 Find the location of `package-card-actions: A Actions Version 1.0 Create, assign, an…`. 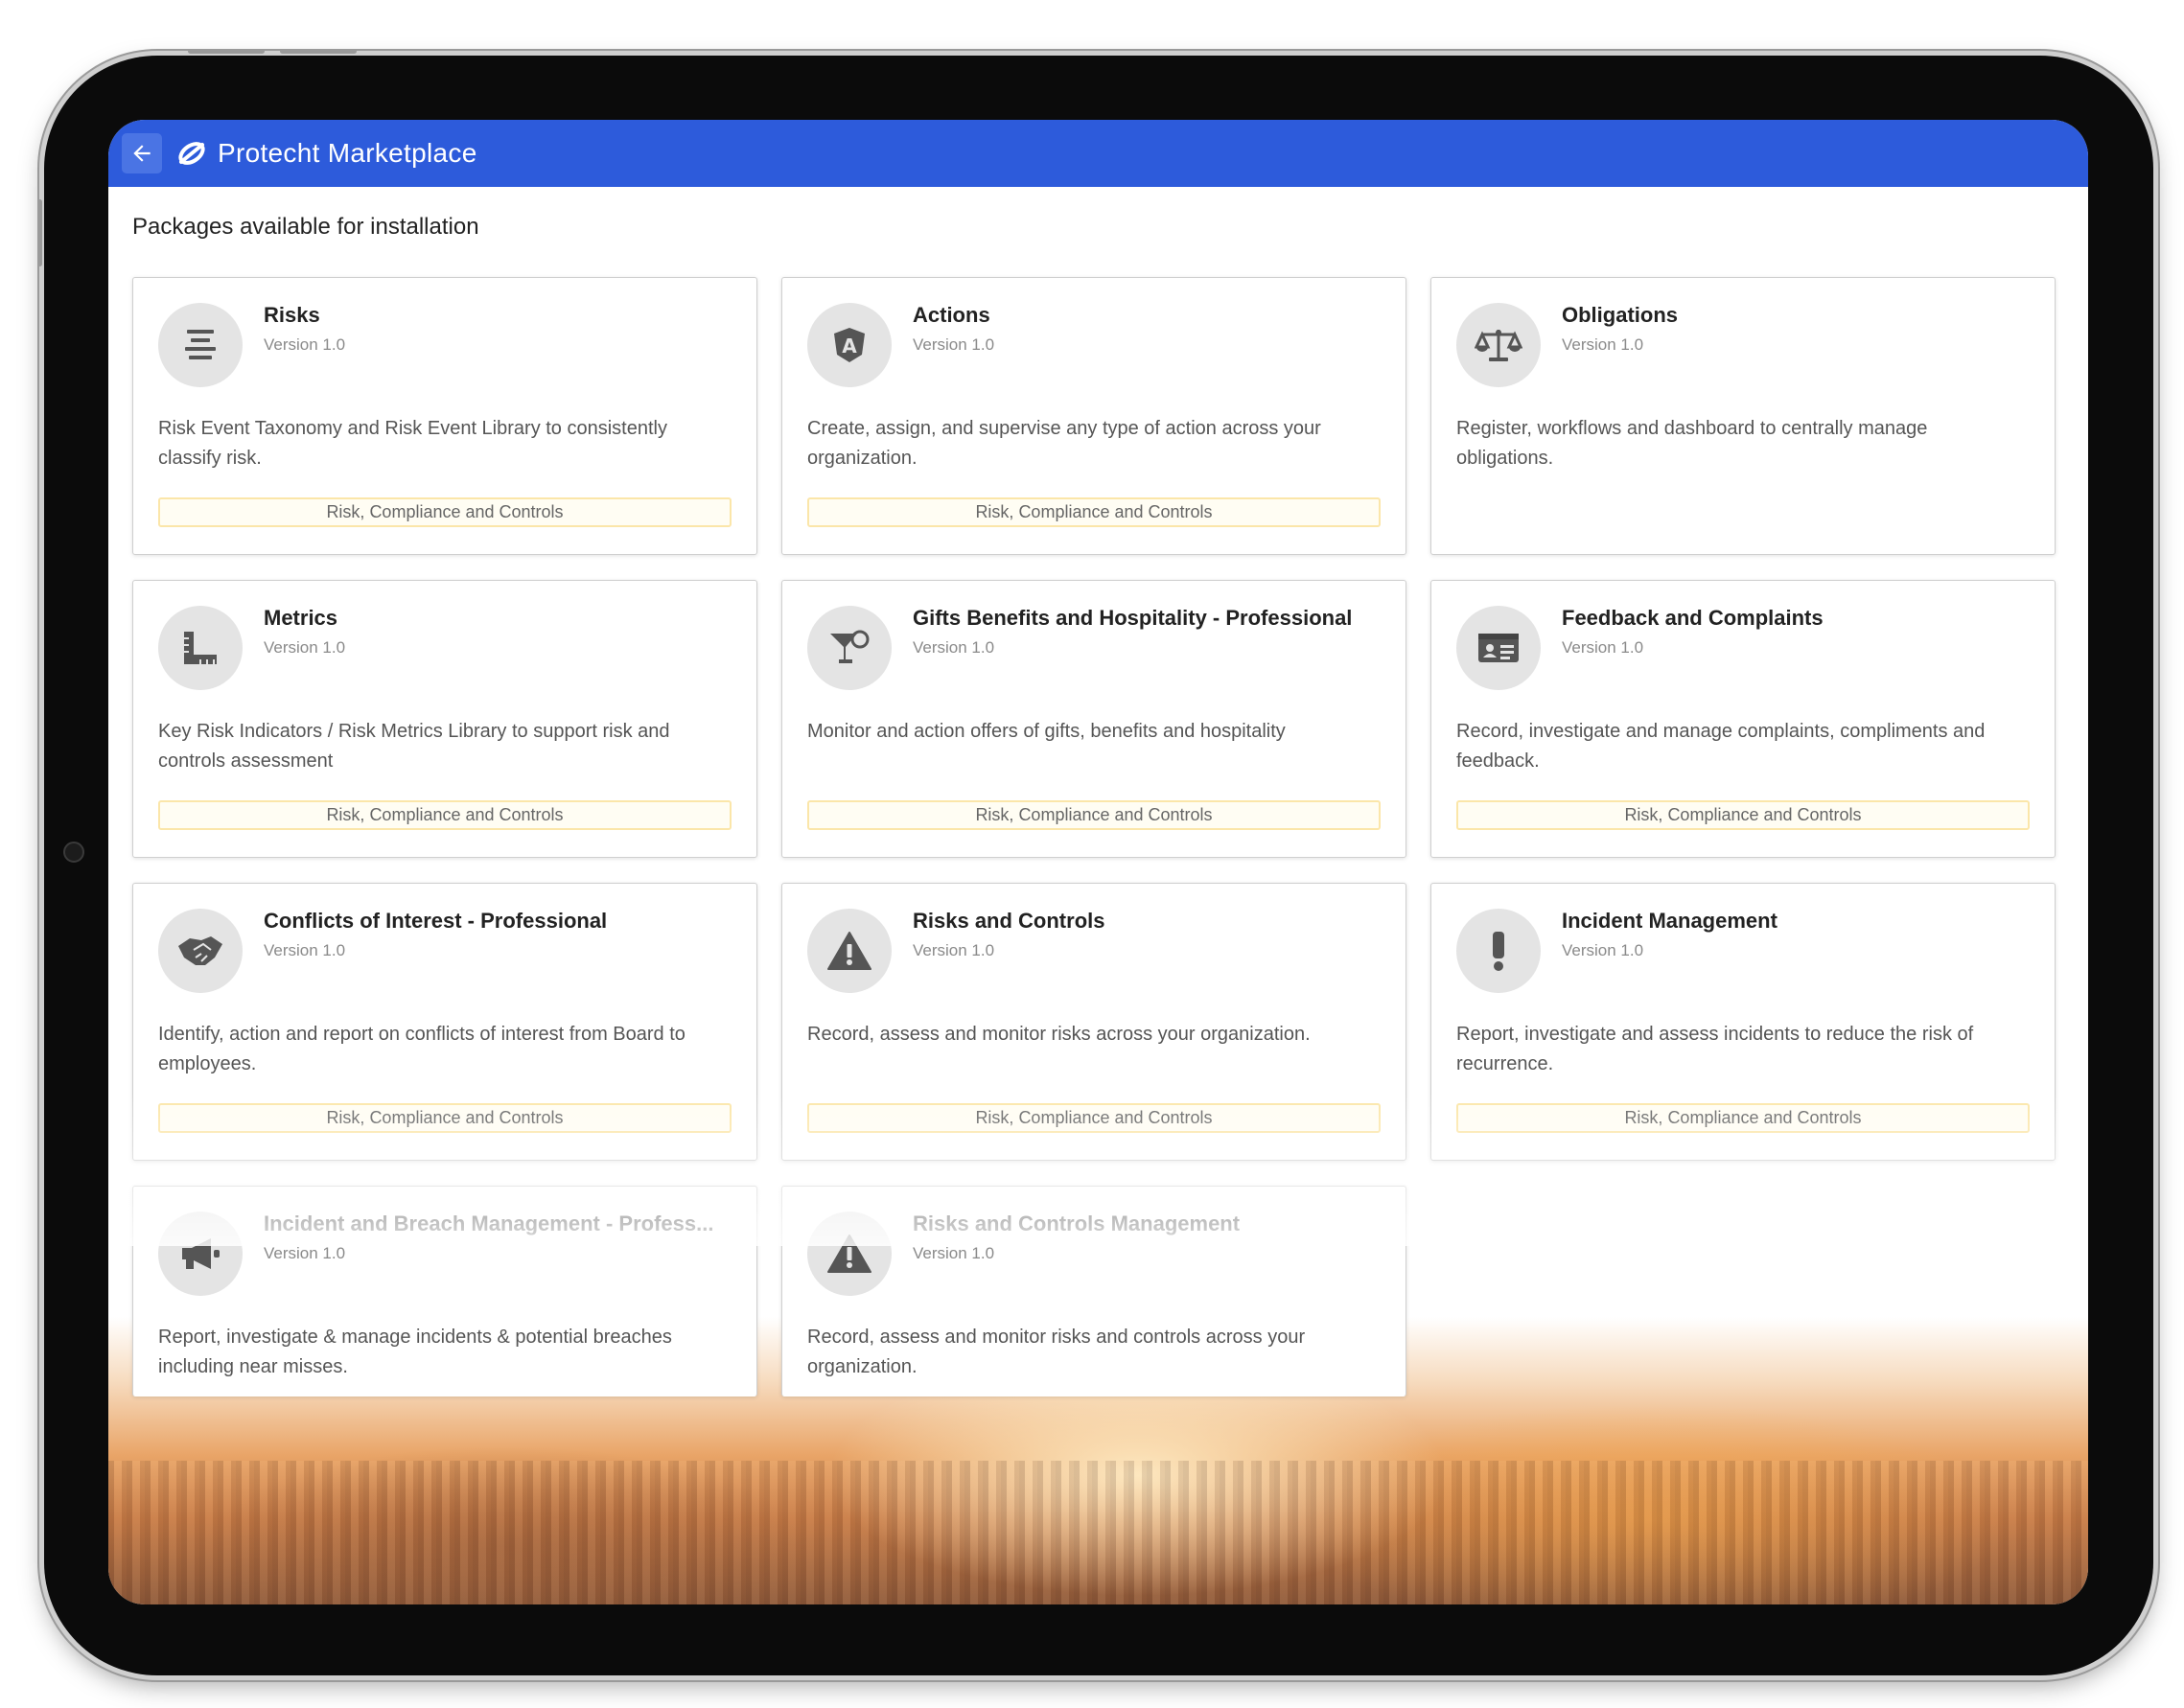

package-card-actions: A Actions Version 1.0 Create, assign, an… is located at coordinates (1093, 416).